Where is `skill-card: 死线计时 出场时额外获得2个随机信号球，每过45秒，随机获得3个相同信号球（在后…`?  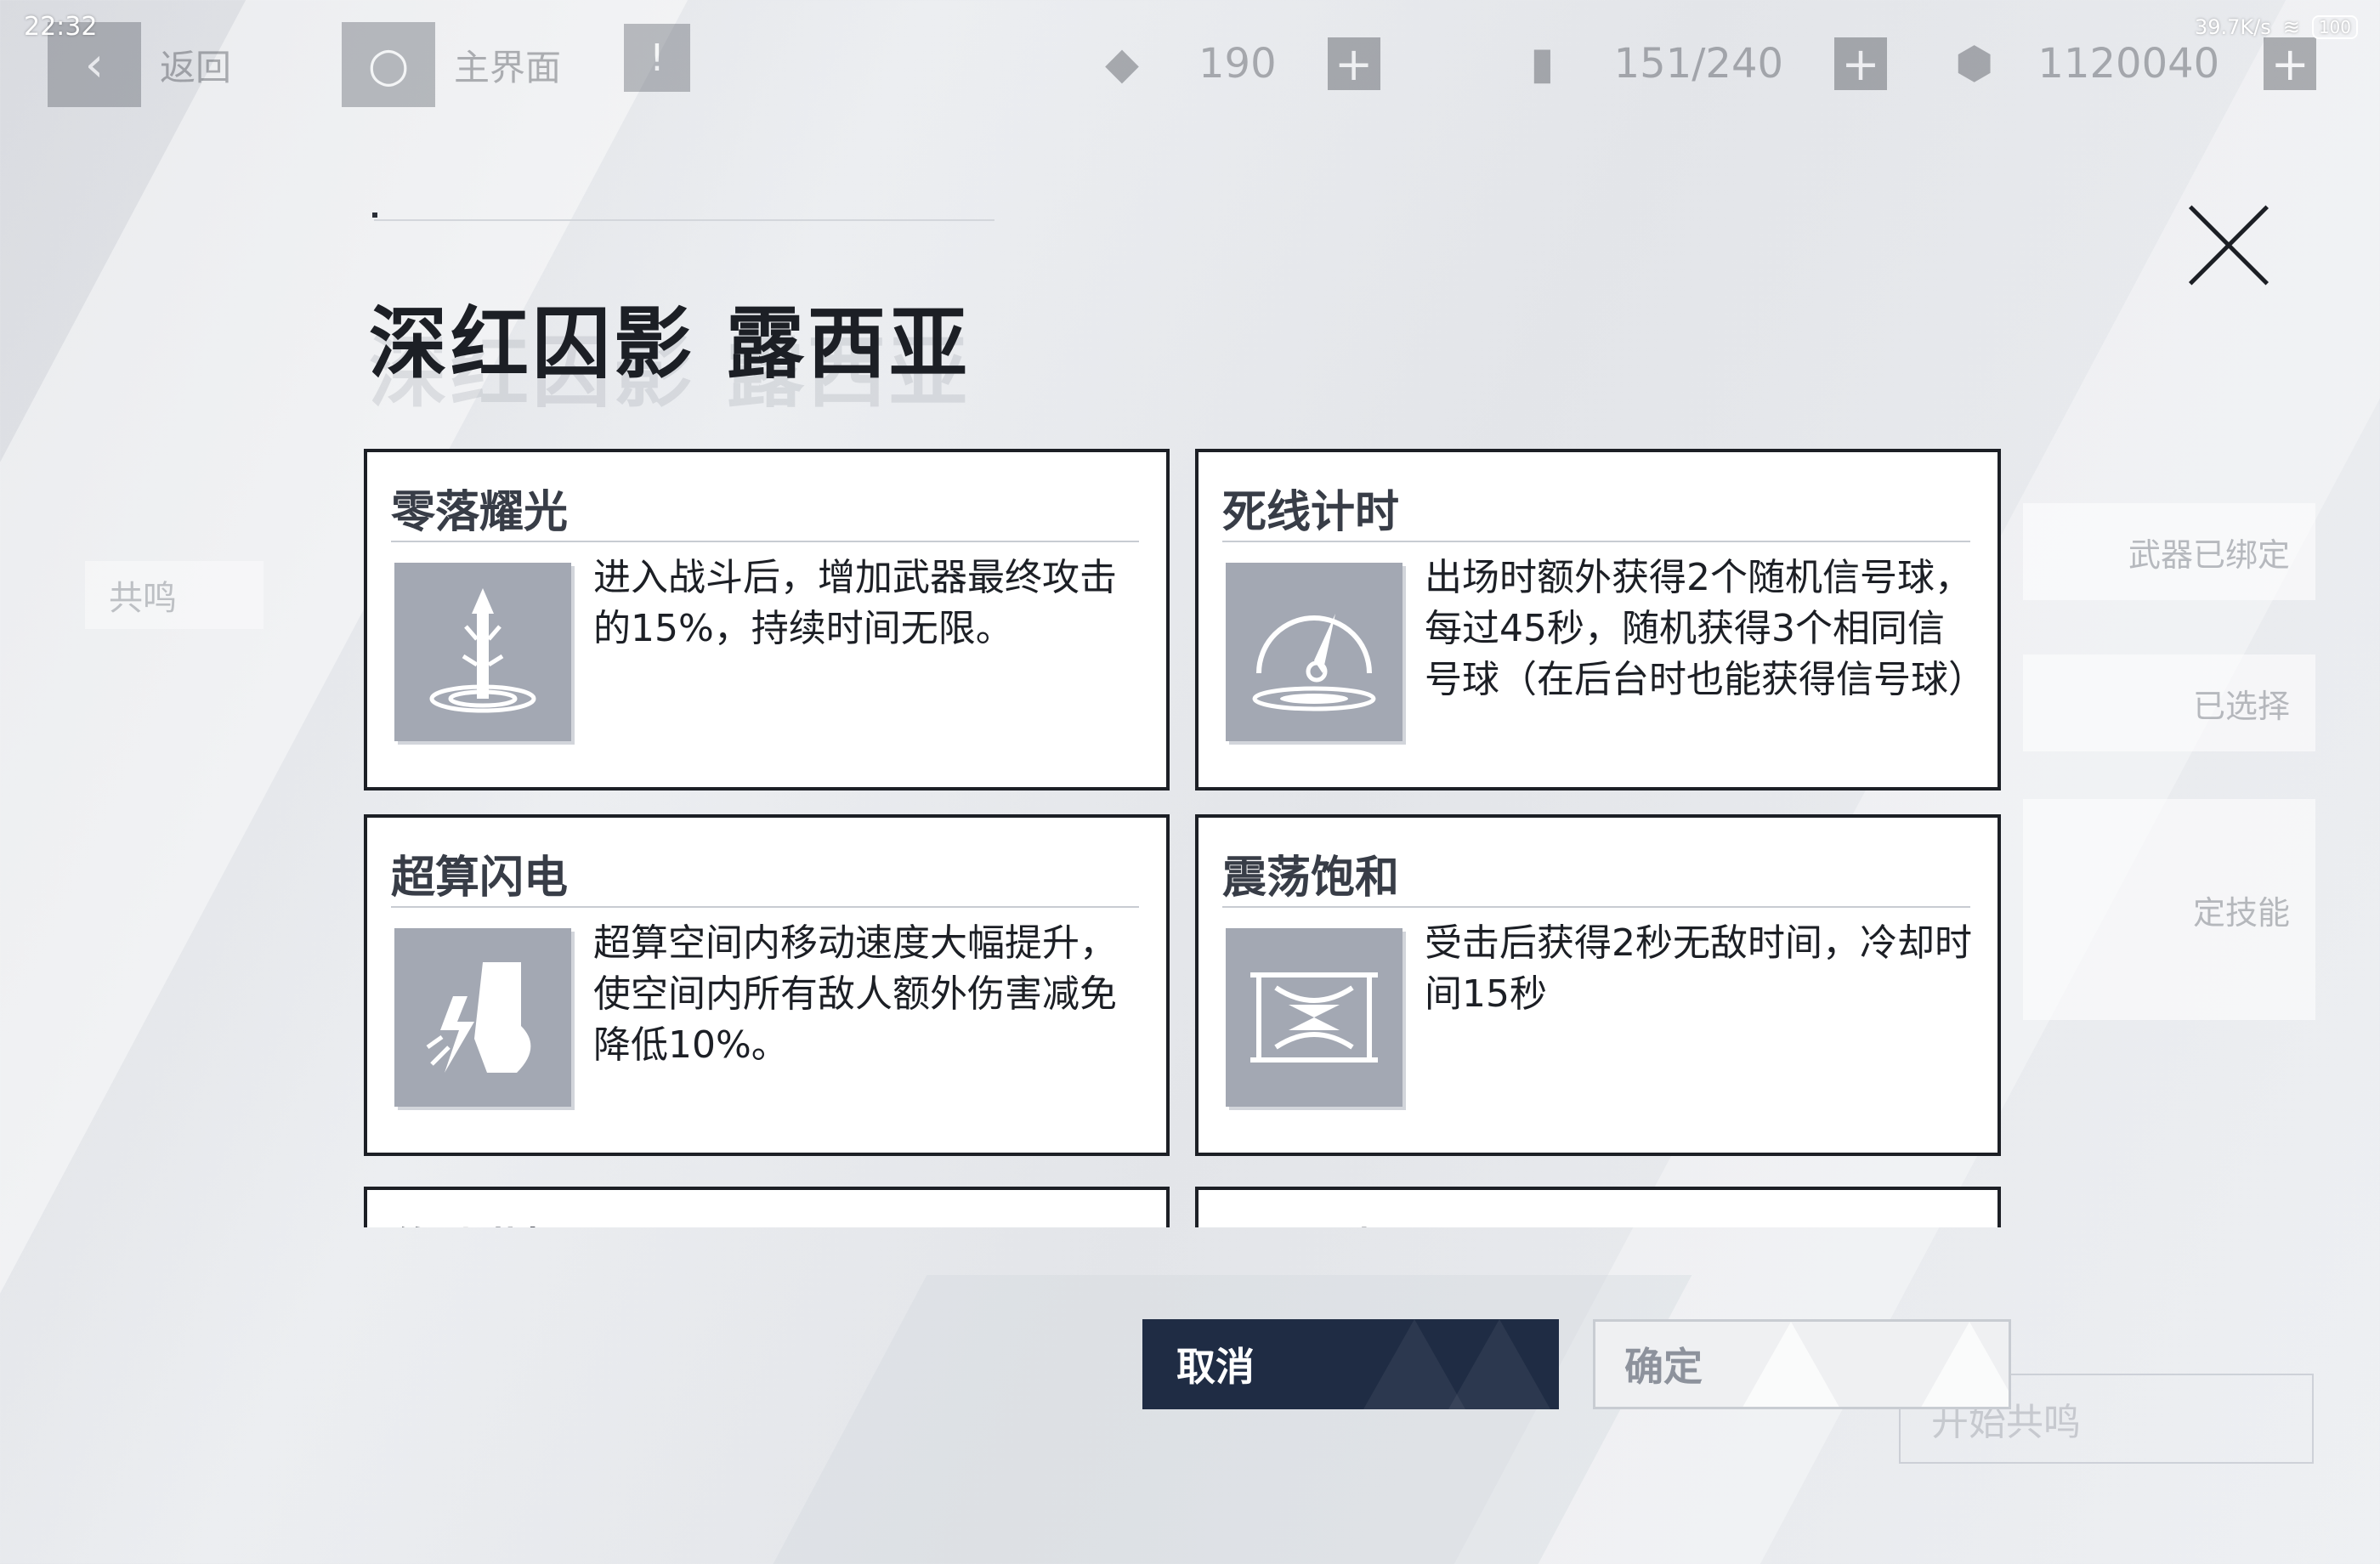 skill-card: 死线计时 出场时额外获得2个随机信号球，每过45秒，随机获得3个相同信号球（在后… is located at coordinates (1598, 619).